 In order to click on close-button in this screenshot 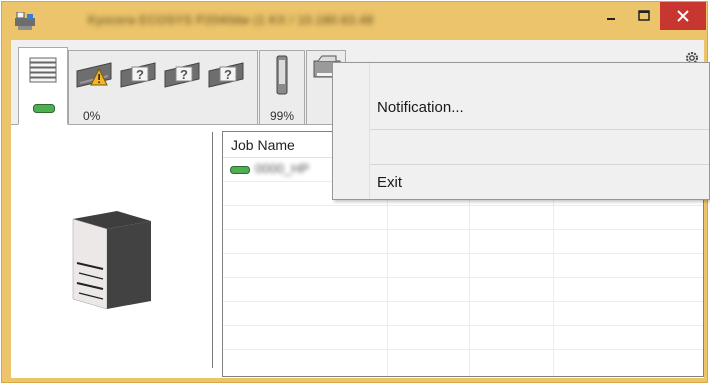, I will do `click(683, 16)`.